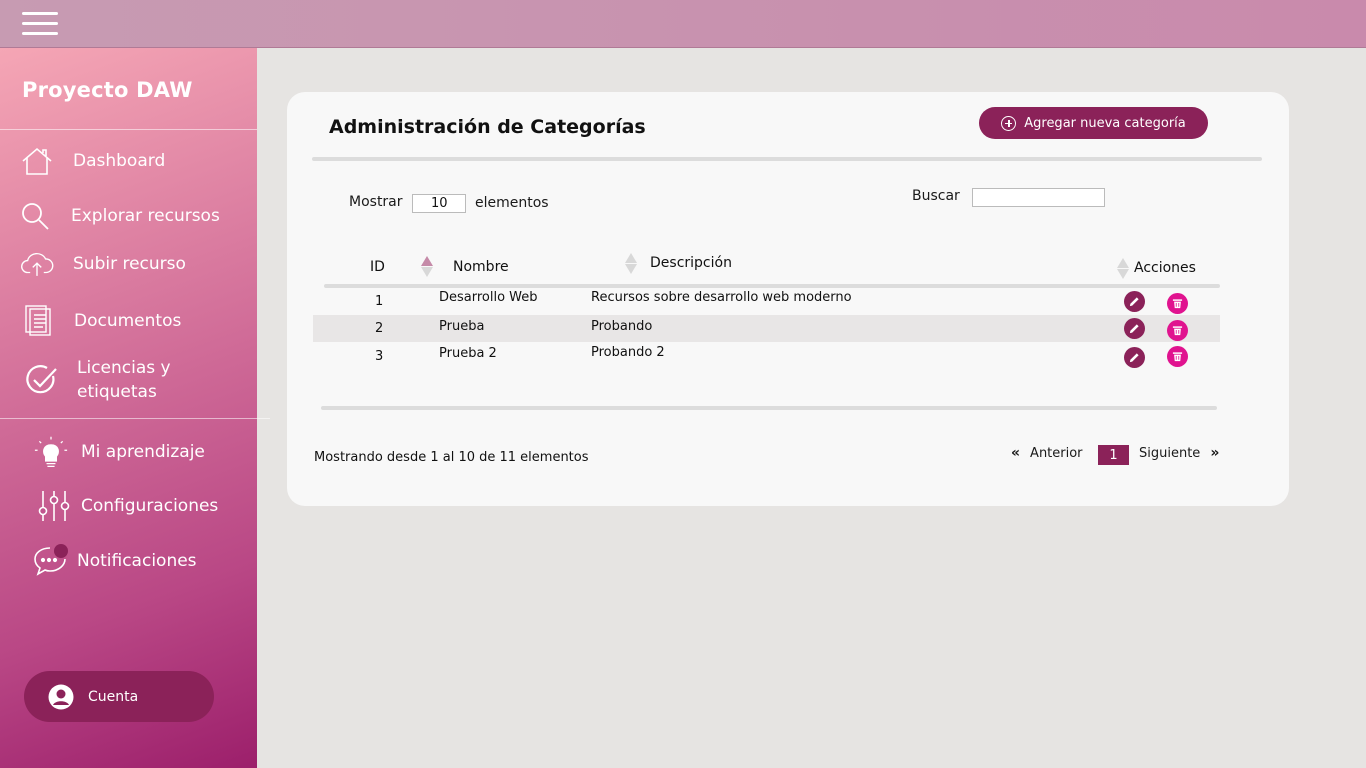 Image resolution: width=1366 pixels, height=768 pixels. What do you see at coordinates (487, 127) in the screenshot?
I see `page-title: Administración de Categorías` at bounding box center [487, 127].